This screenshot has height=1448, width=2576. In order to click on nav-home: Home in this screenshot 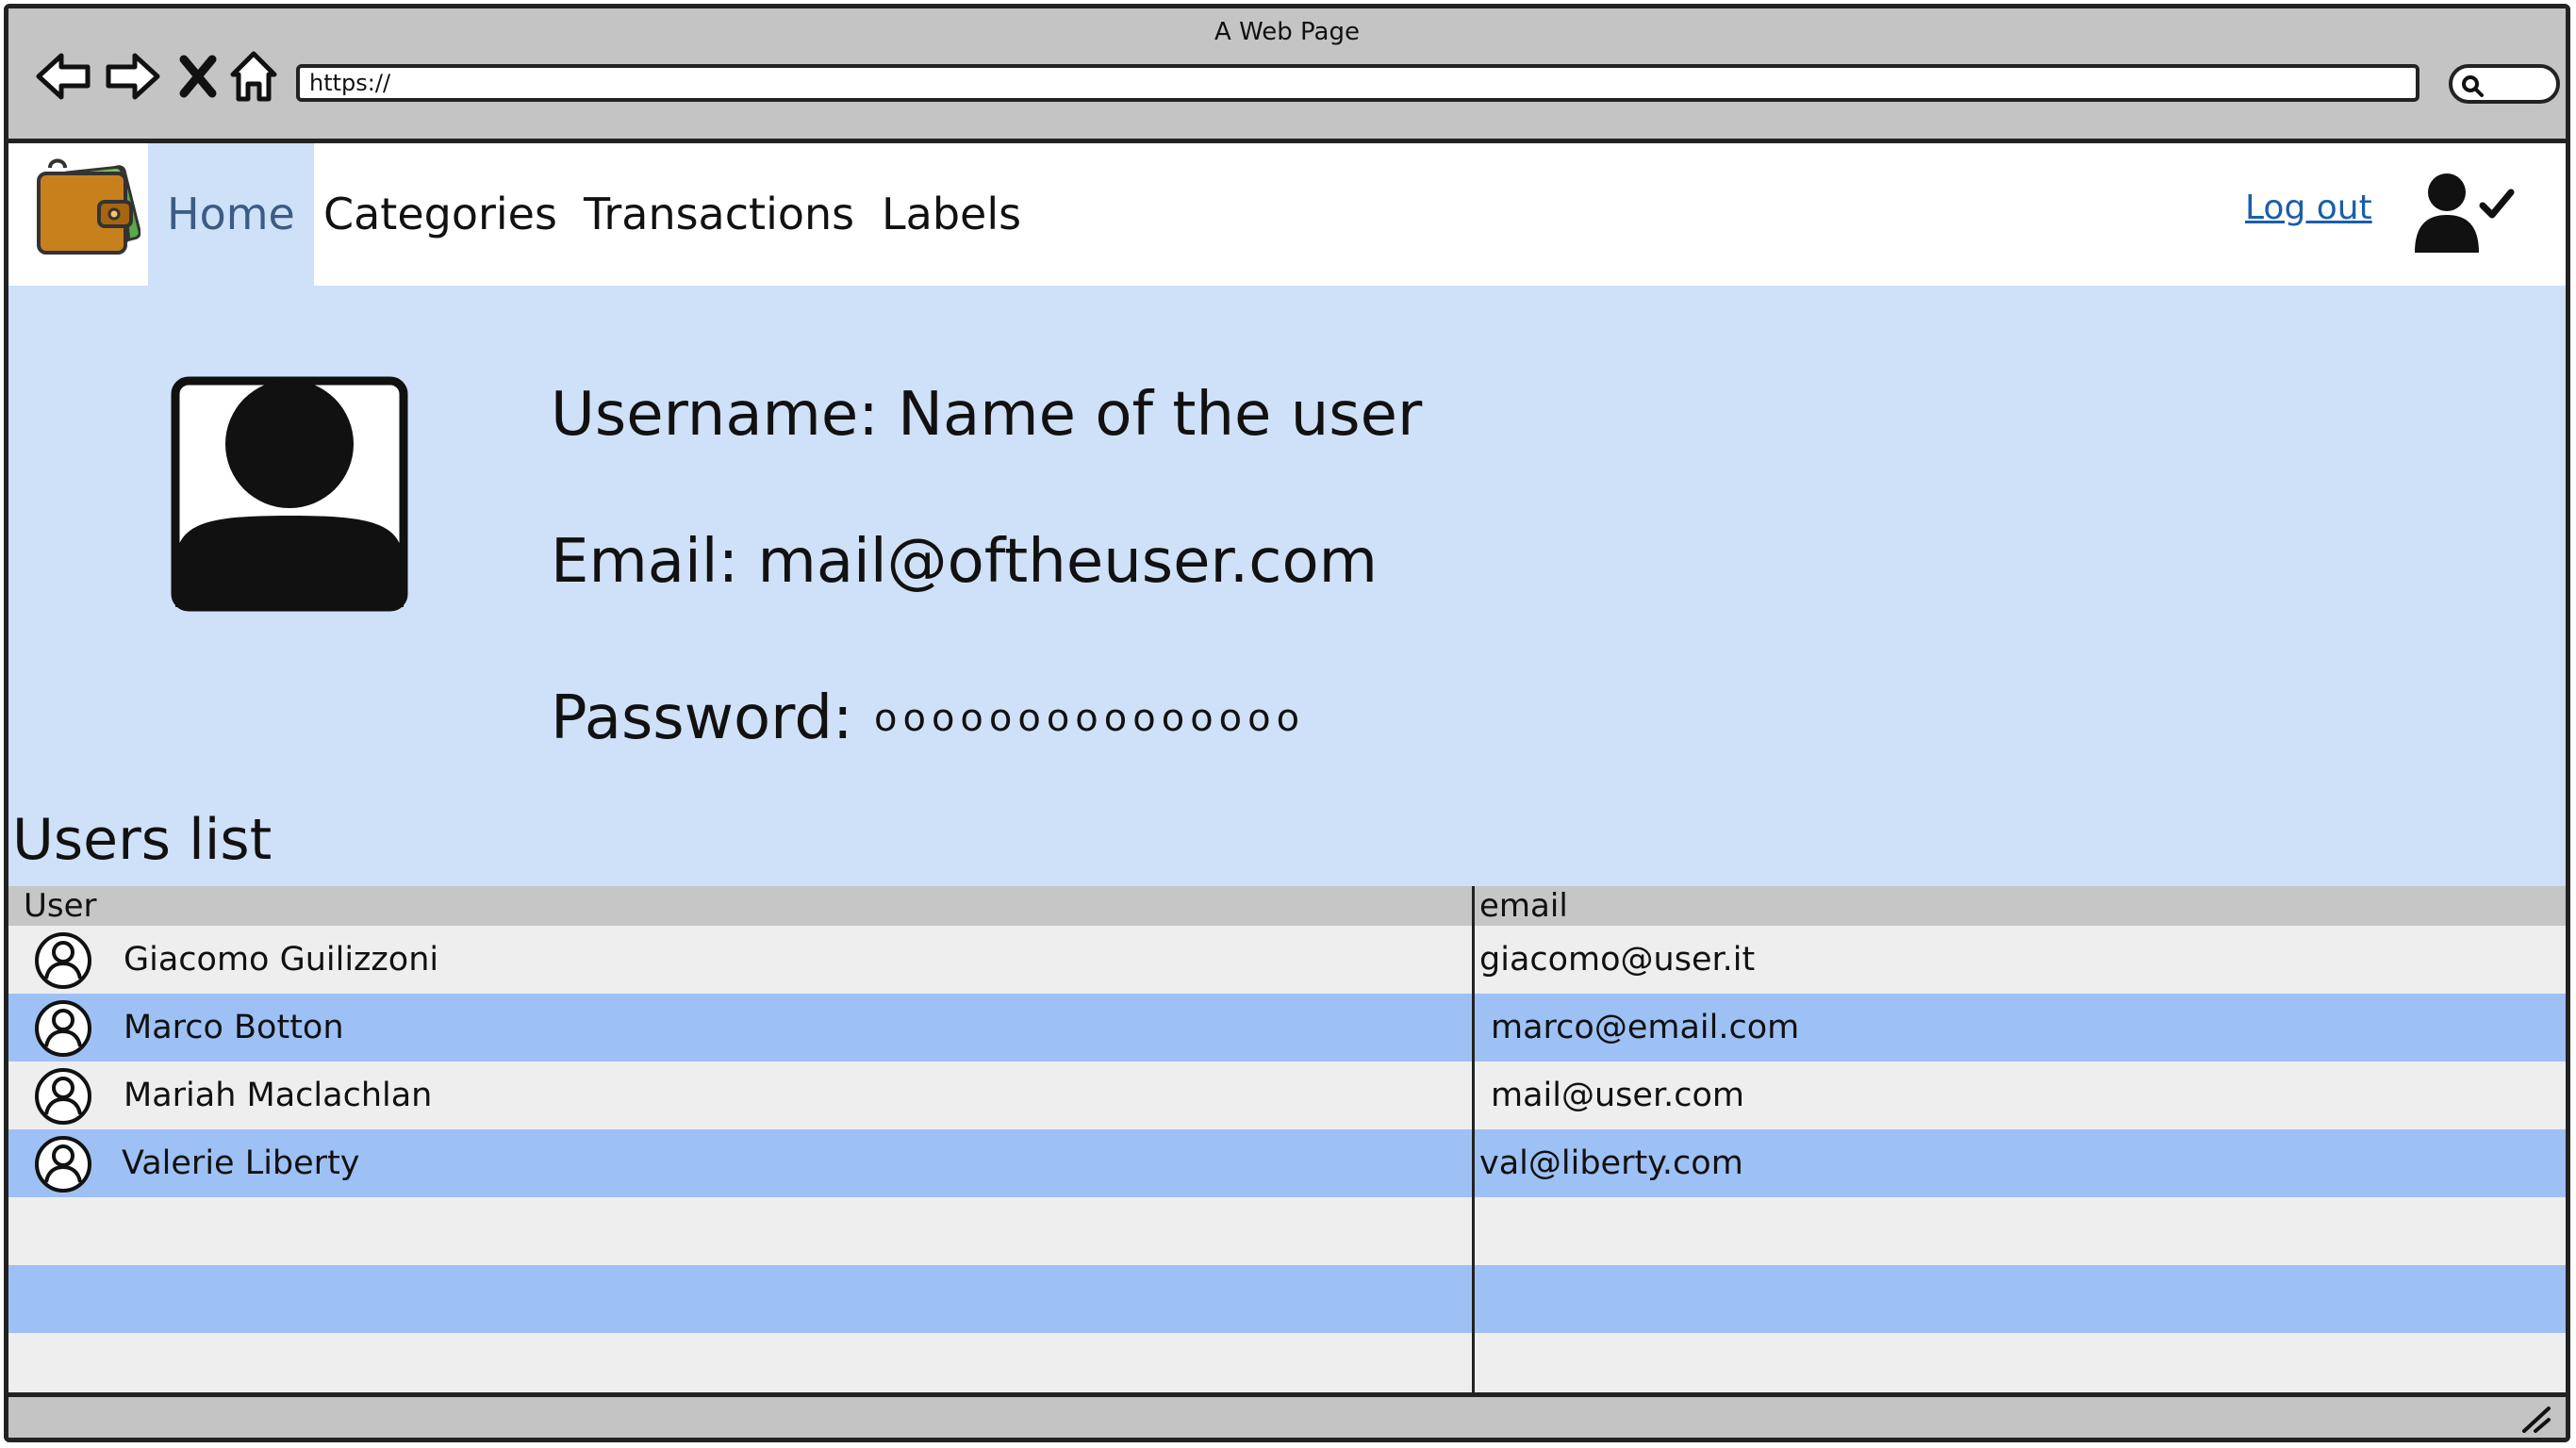, I will do `click(231, 214)`.